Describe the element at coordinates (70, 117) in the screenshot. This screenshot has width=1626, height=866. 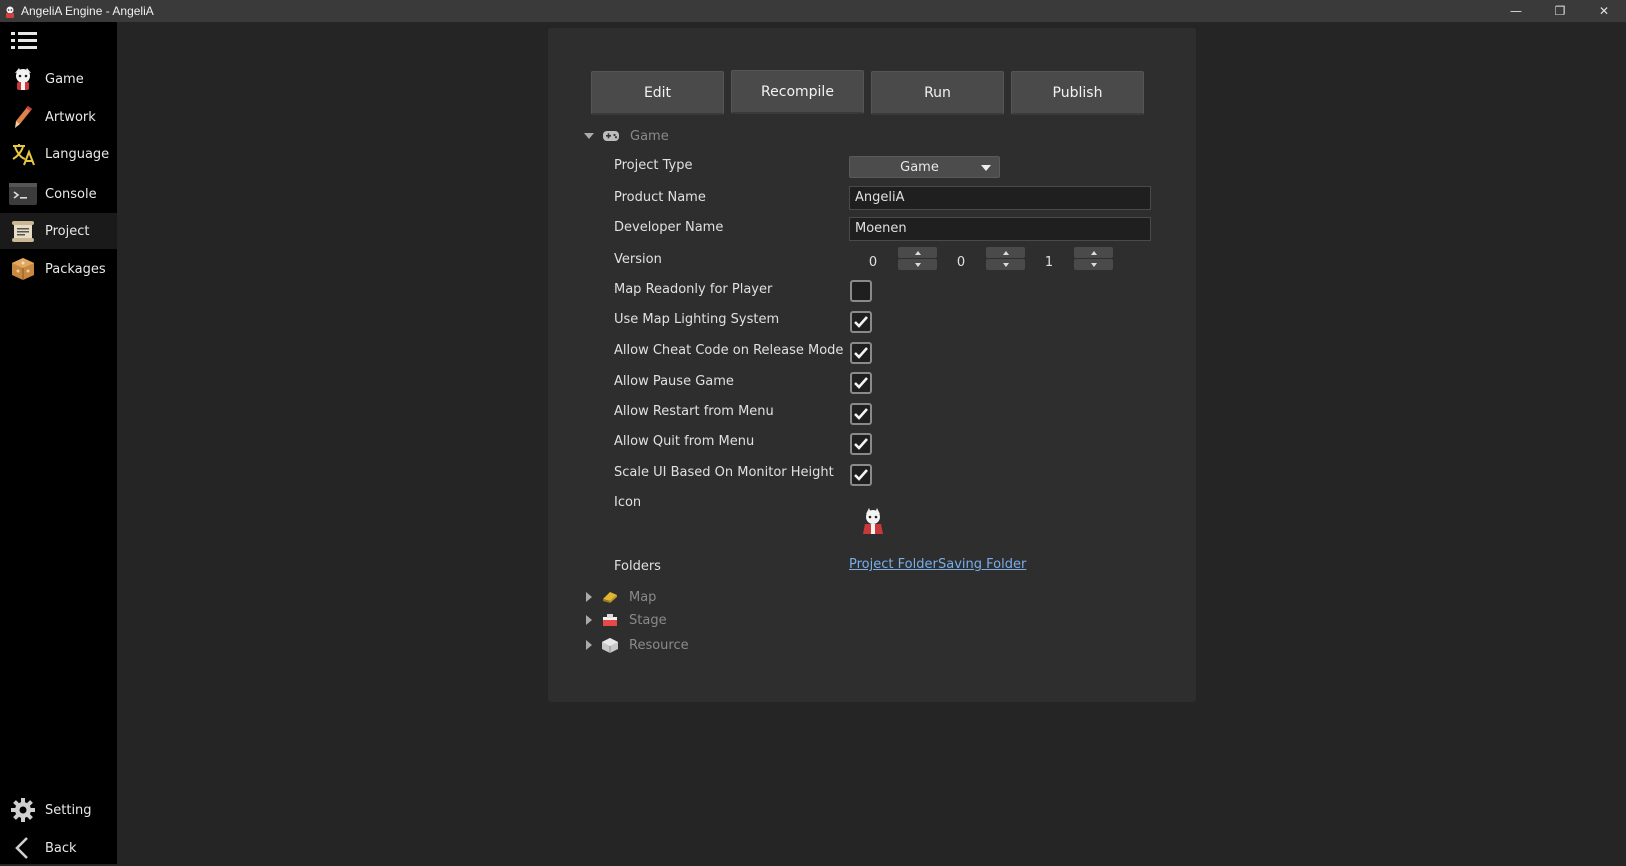
I see `sidebar-item-label: Artwork` at that location.